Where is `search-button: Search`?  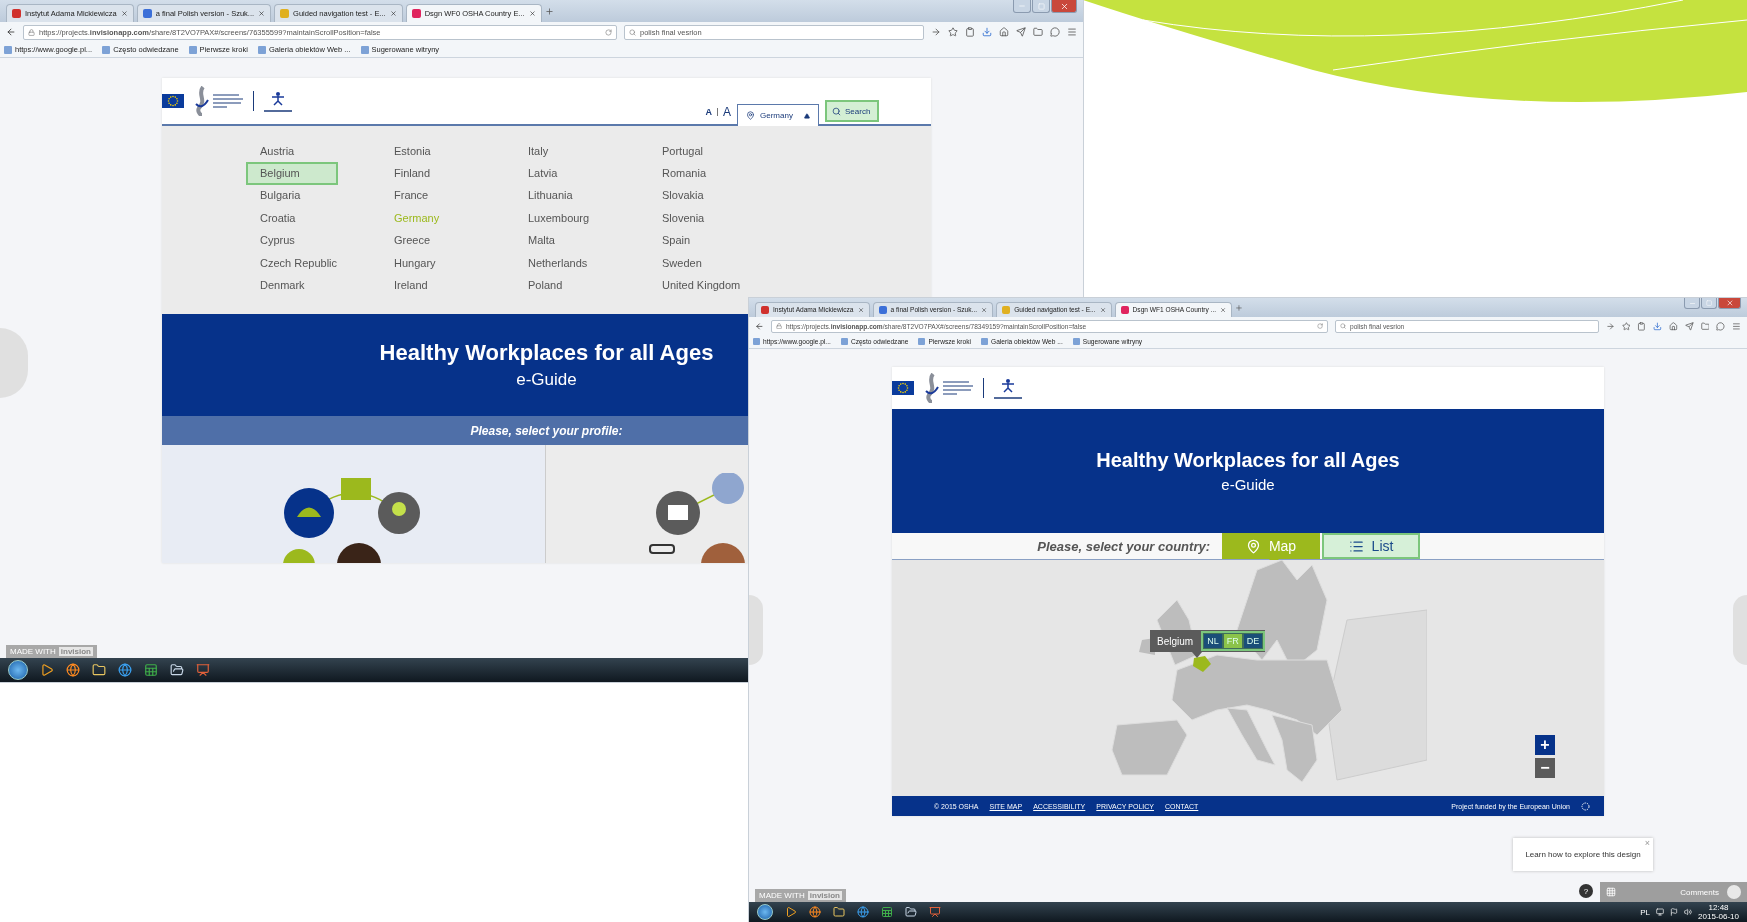 search-button: Search is located at coordinates (852, 111).